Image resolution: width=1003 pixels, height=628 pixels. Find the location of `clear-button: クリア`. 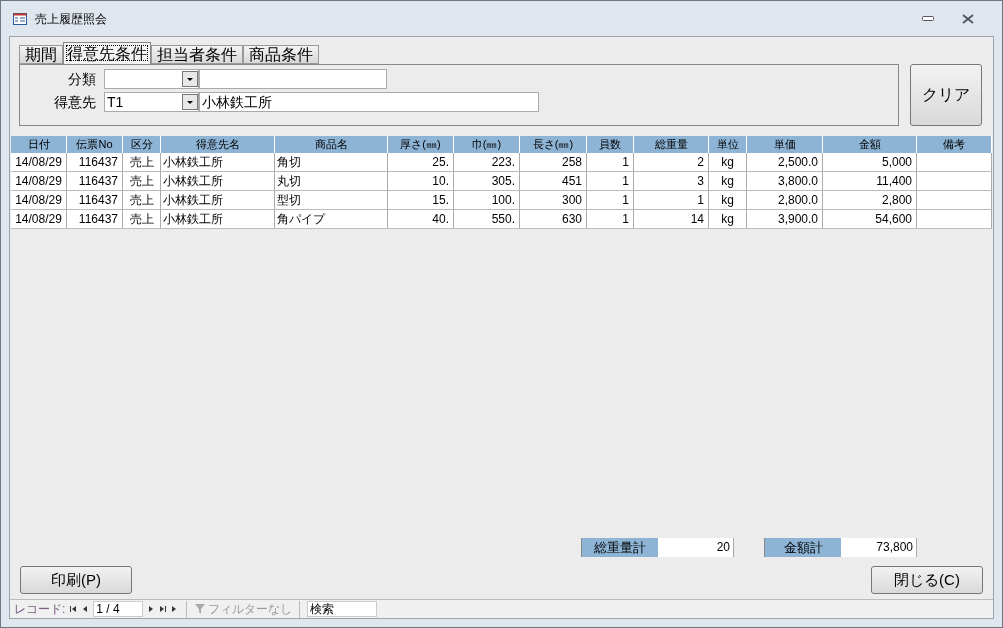

clear-button: クリア is located at coordinates (946, 95).